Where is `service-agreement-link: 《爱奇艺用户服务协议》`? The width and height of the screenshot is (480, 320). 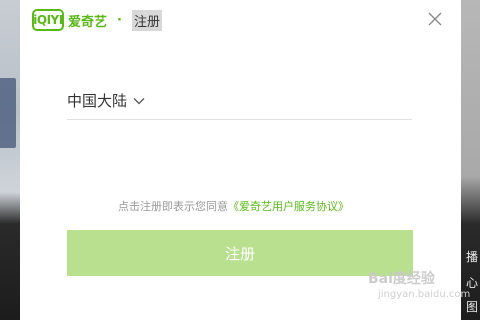 service-agreement-link: 《爱奇艺用户服务协议》 is located at coordinates (288, 206).